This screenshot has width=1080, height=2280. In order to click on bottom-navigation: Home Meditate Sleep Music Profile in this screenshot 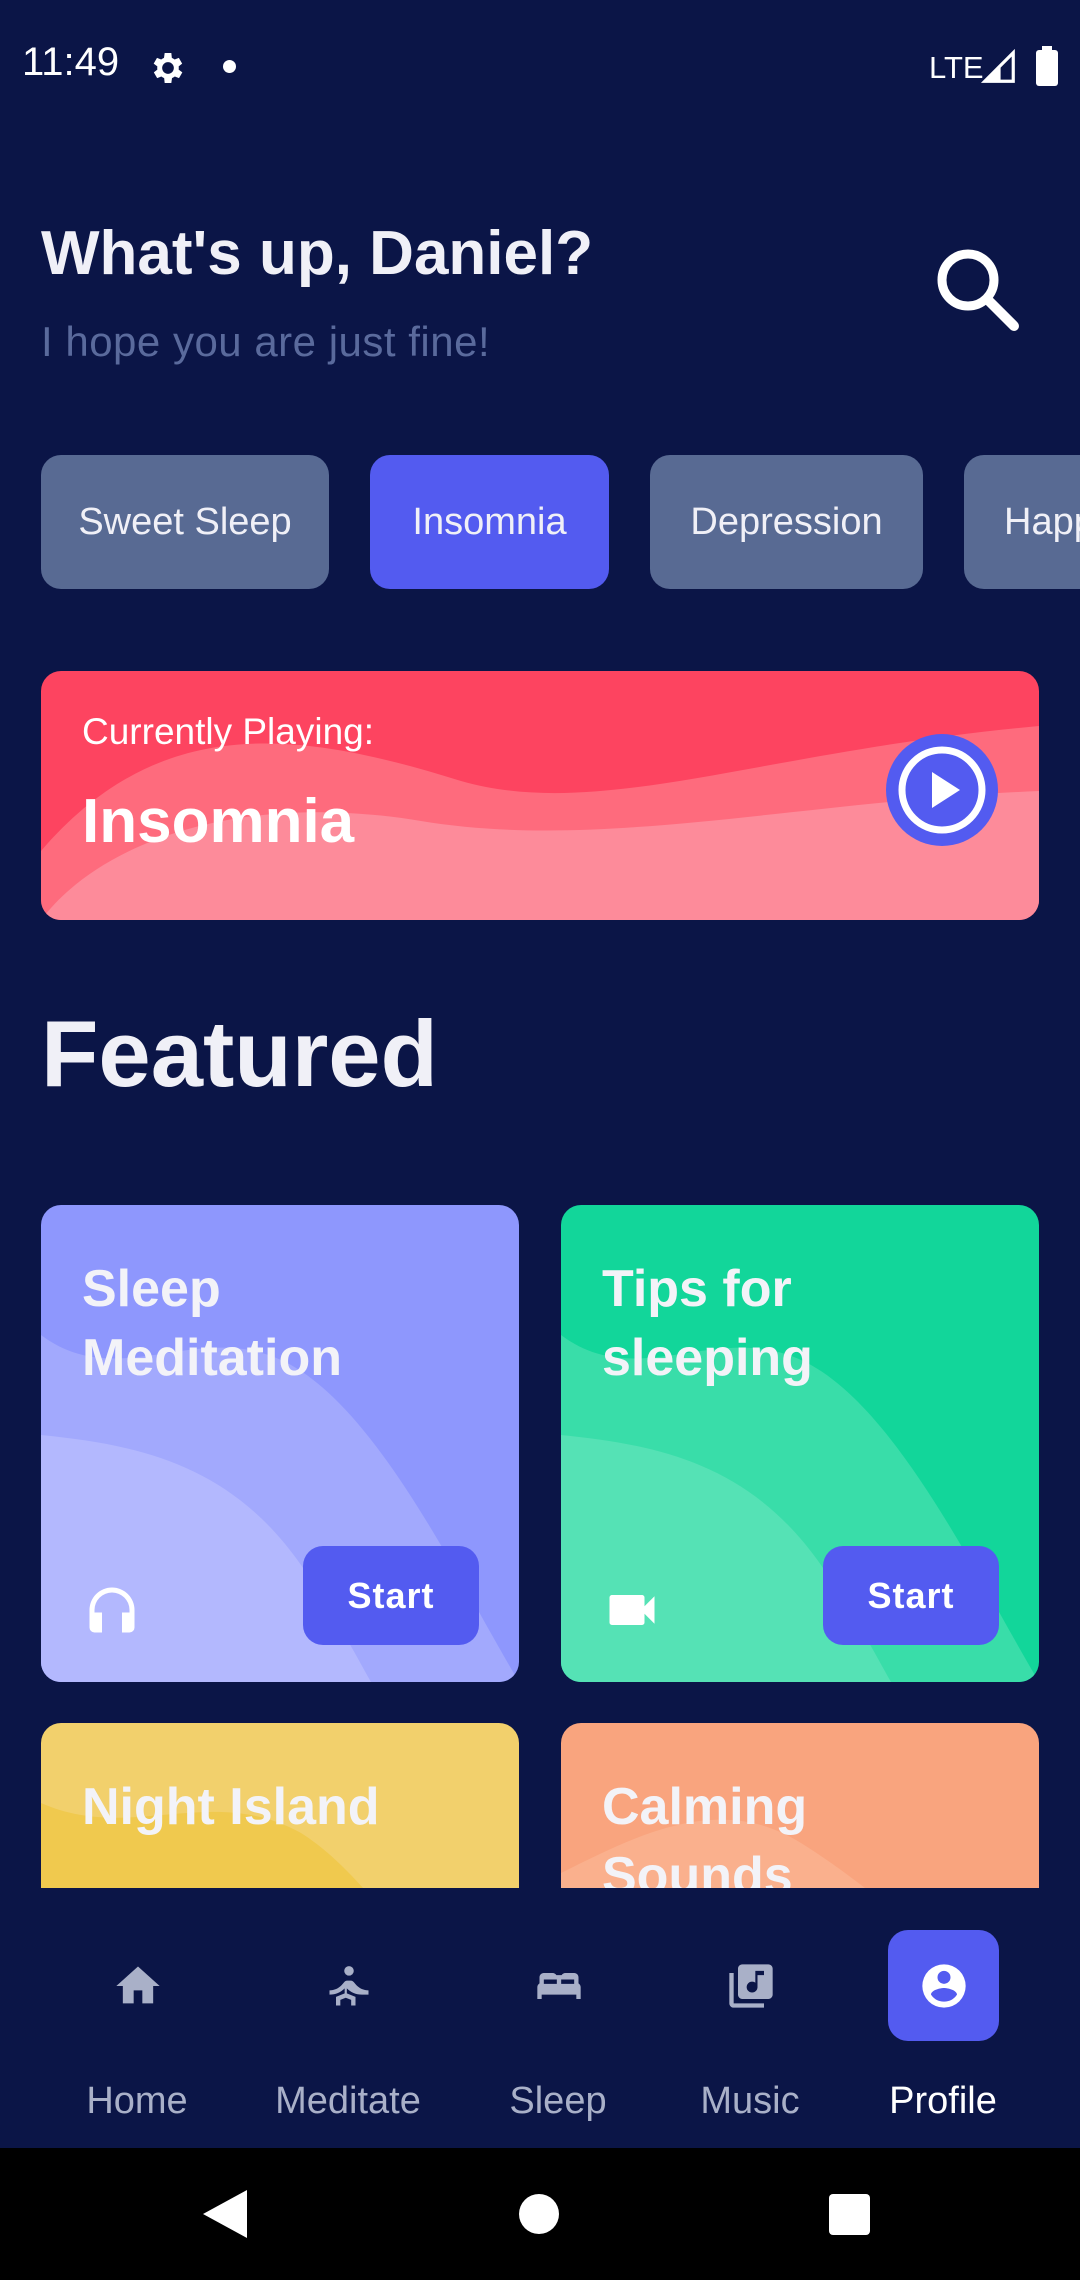, I will do `click(540, 2018)`.